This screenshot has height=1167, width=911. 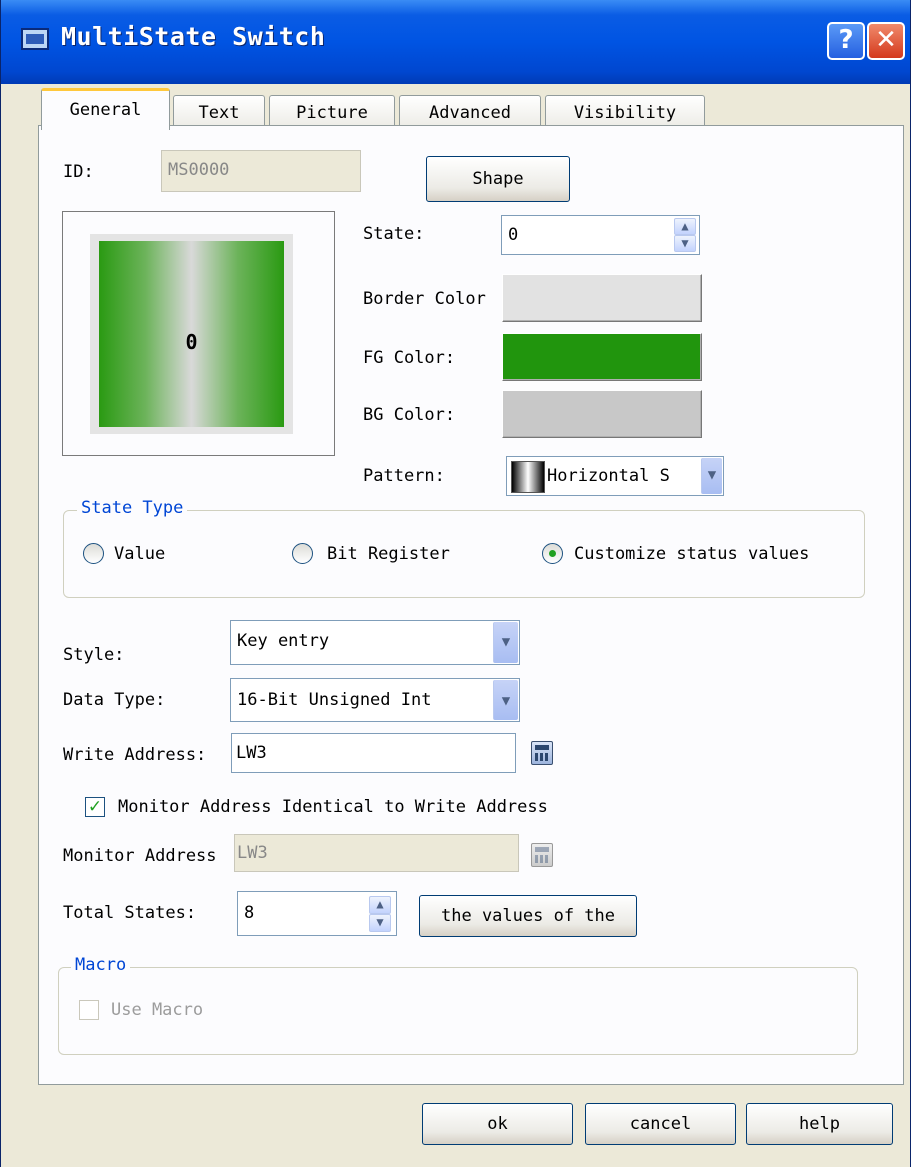 What do you see at coordinates (388, 554) in the screenshot?
I see `radio-bit-register-label: Bit Register` at bounding box center [388, 554].